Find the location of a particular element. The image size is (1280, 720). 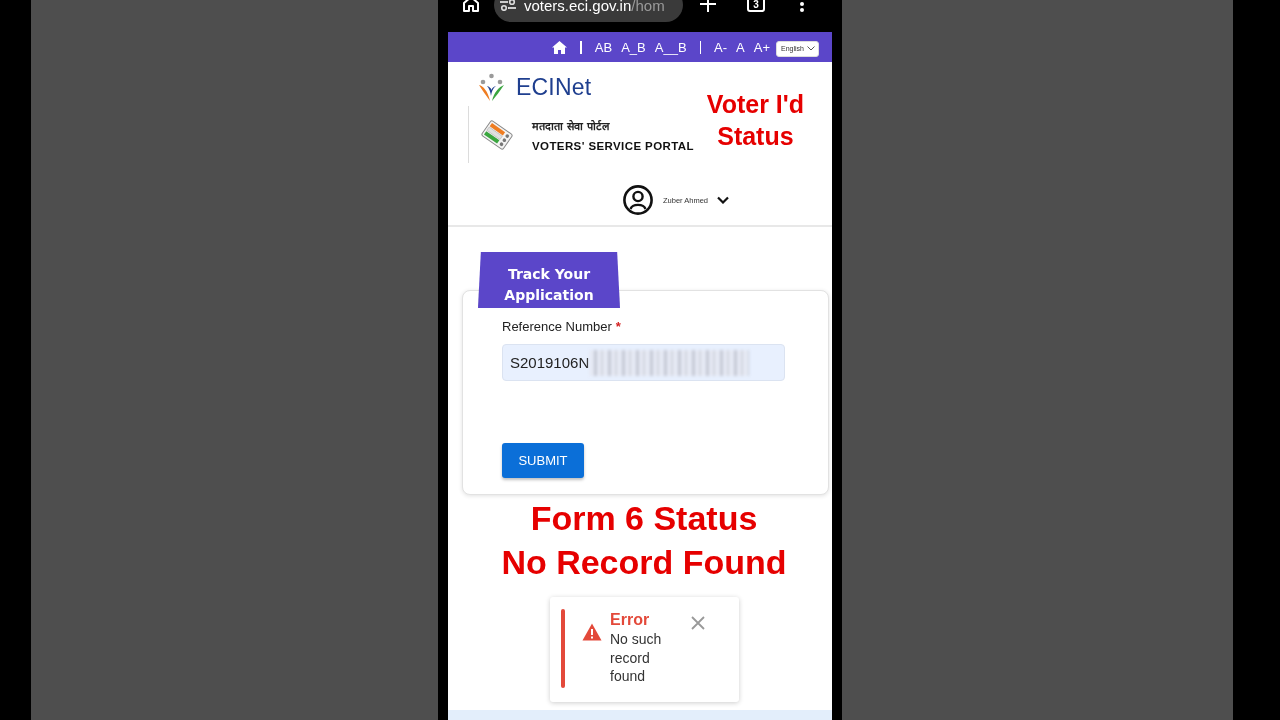

url-host-text: voters.eci.gov.in is located at coordinates (578, 7).